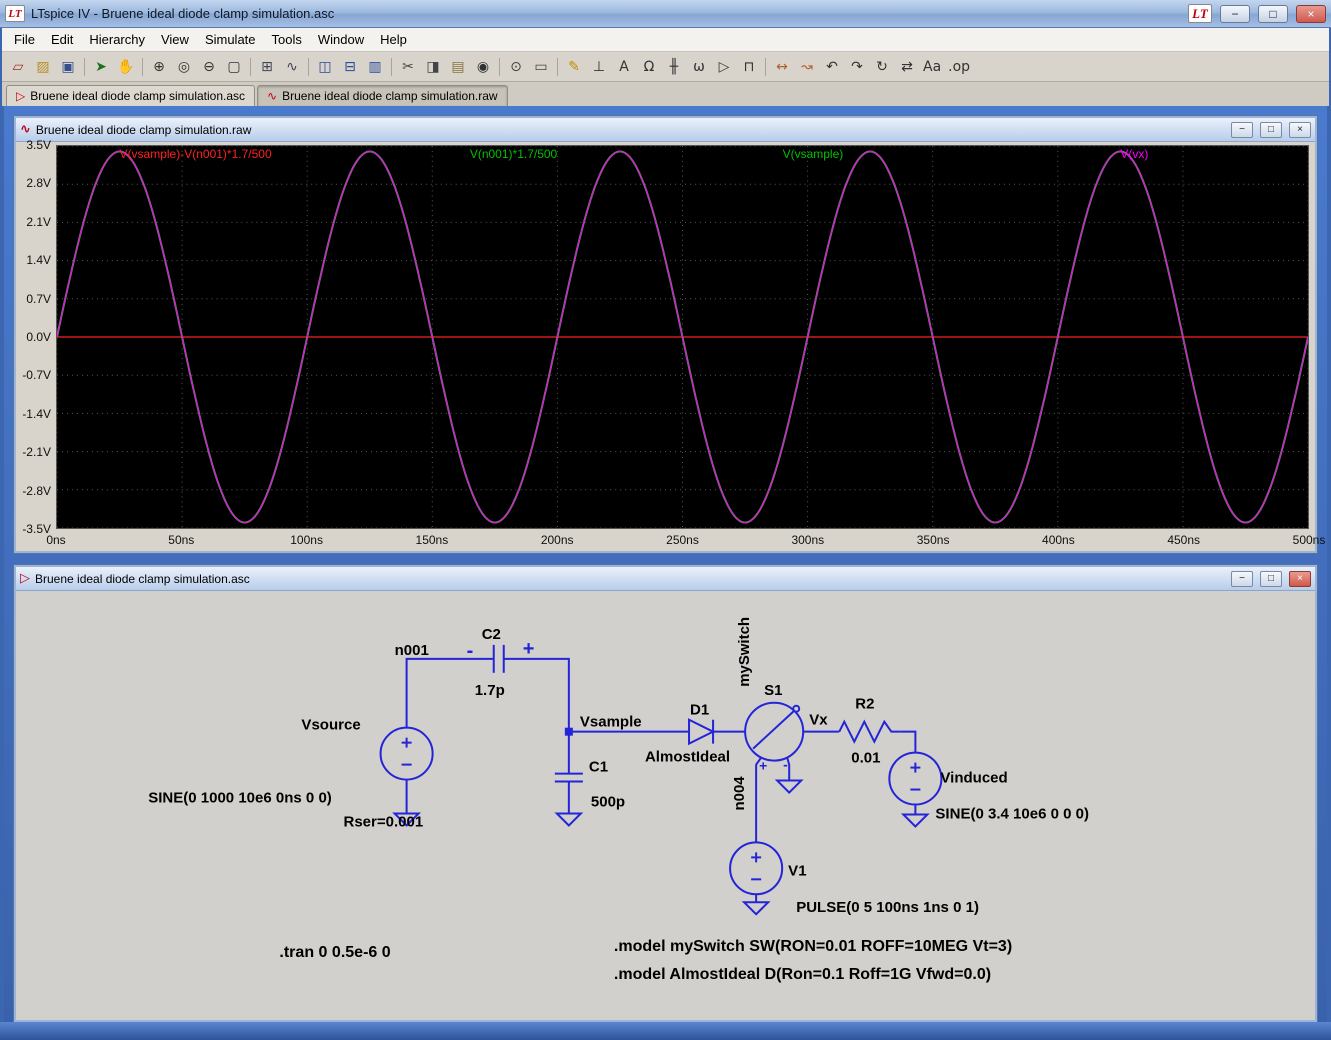 This screenshot has width=1331, height=1040. I want to click on s1-symbol, so click(774, 731).